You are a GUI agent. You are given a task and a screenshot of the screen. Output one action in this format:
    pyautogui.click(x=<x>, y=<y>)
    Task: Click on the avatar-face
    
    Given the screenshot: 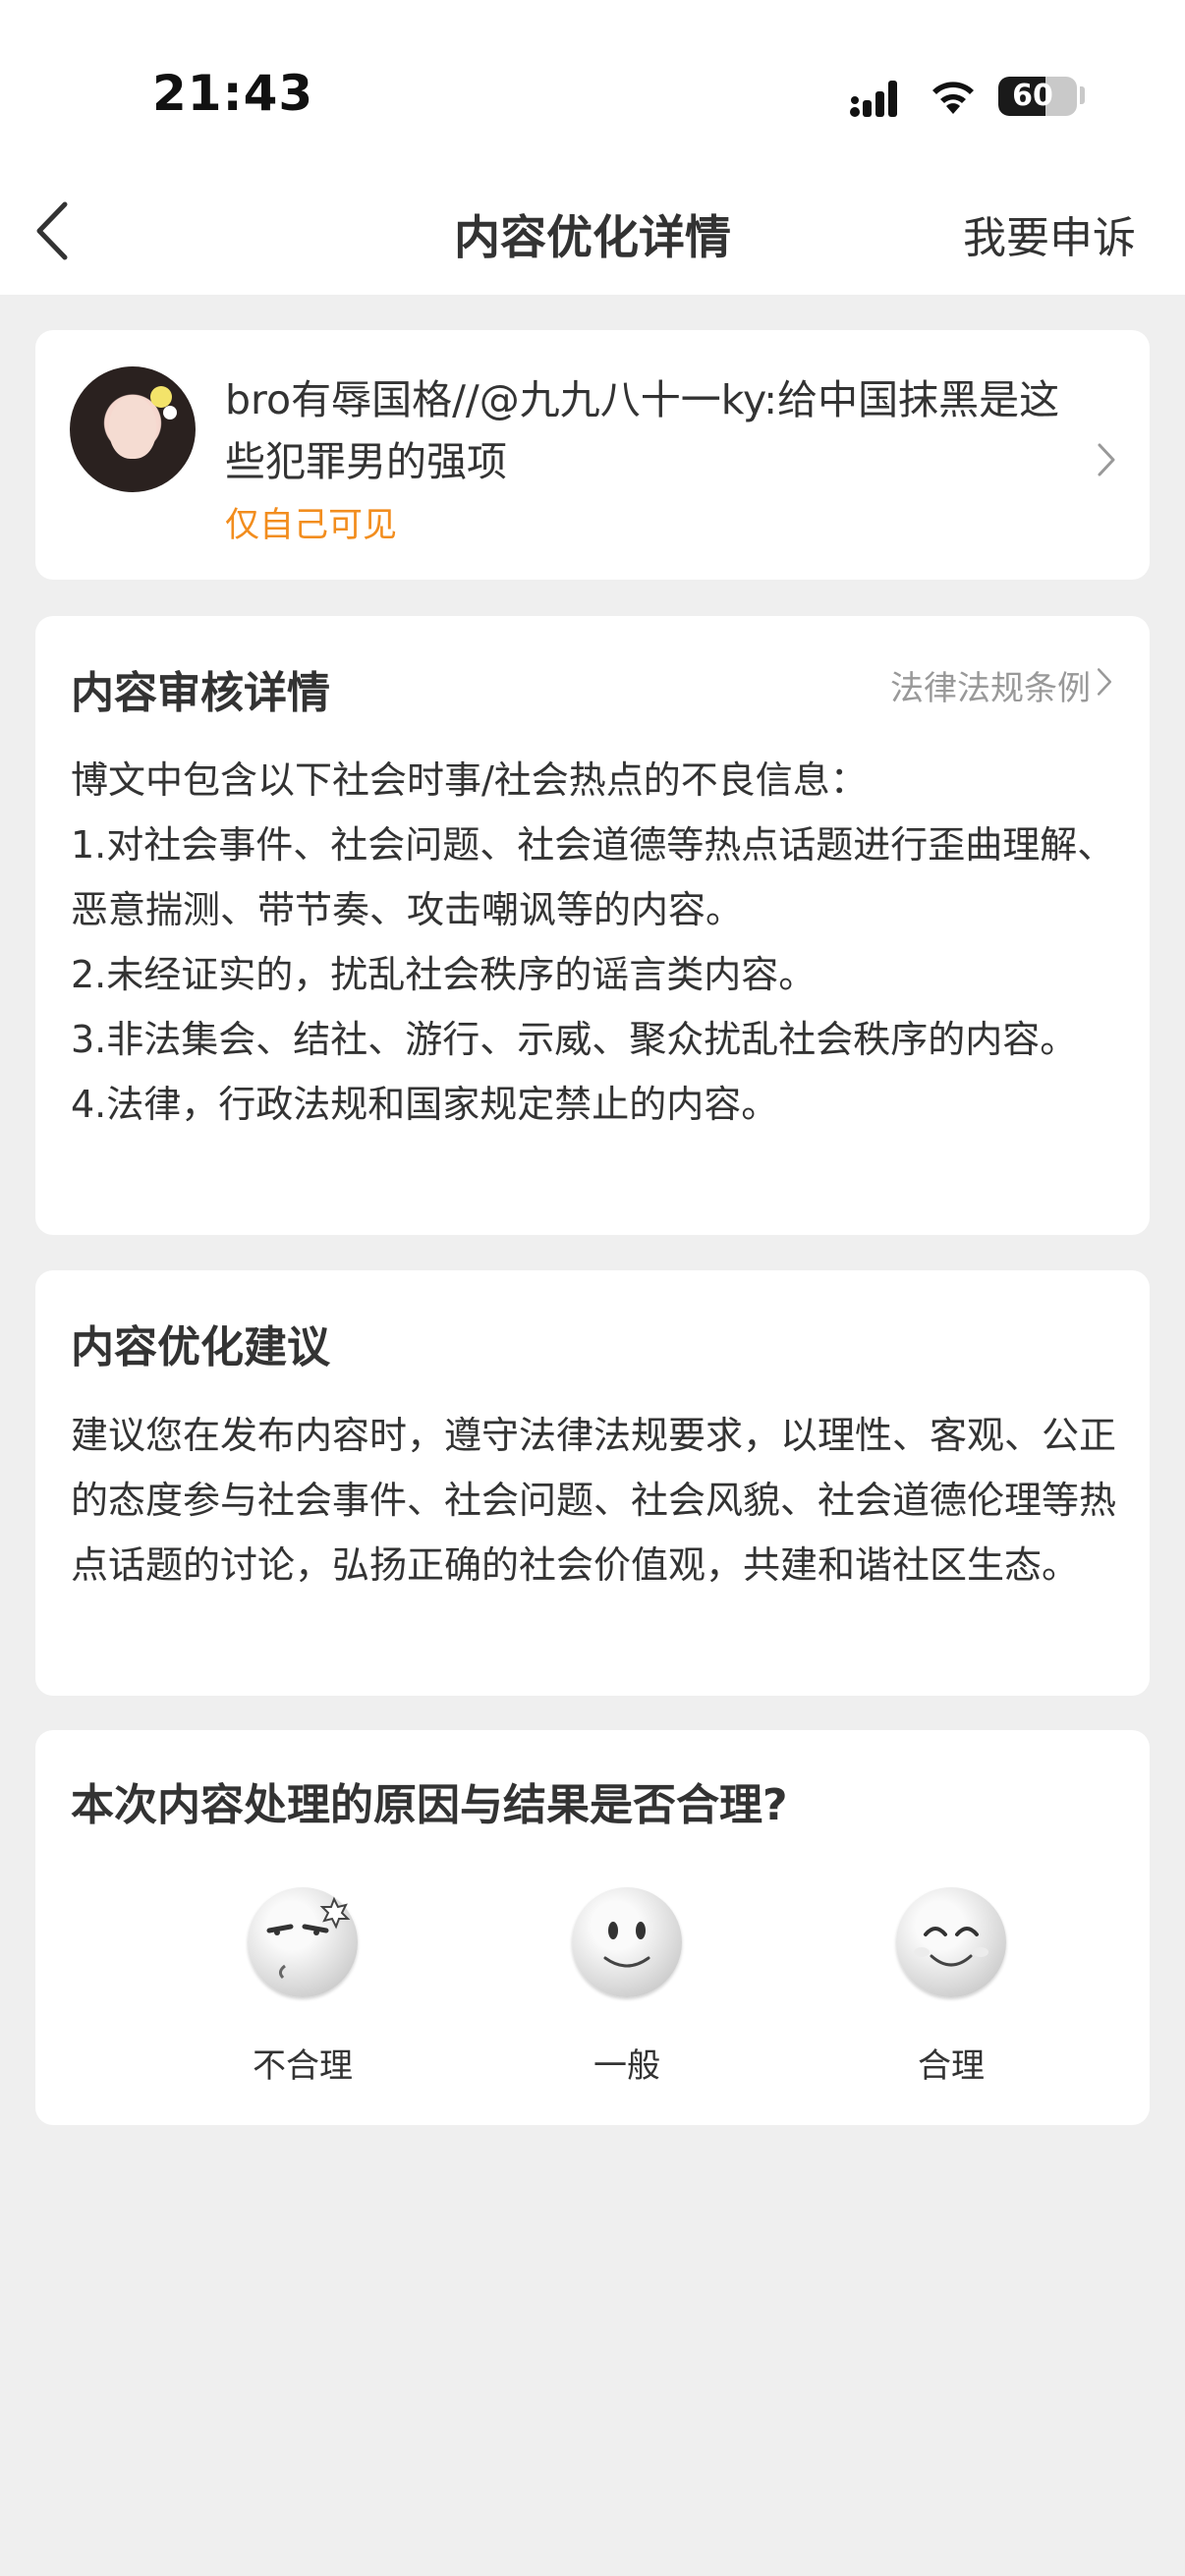 What is the action you would take?
    pyautogui.click(x=133, y=427)
    